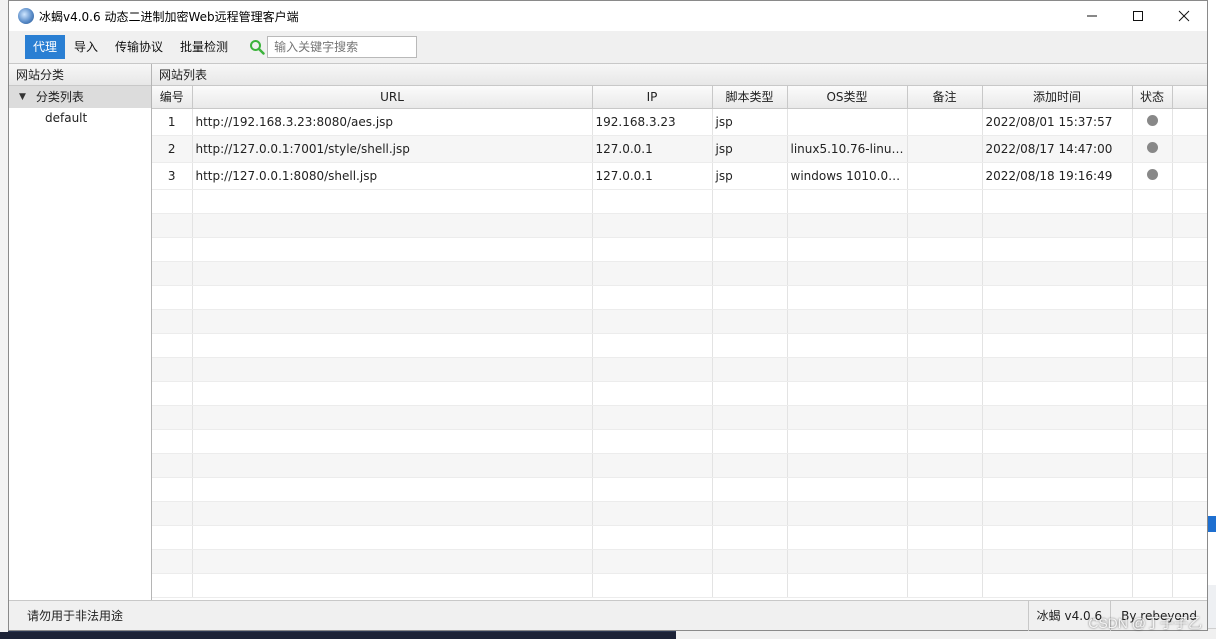  What do you see at coordinates (80, 97) in the screenshot?
I see `tree-root-category-list: ▼ 分类列表` at bounding box center [80, 97].